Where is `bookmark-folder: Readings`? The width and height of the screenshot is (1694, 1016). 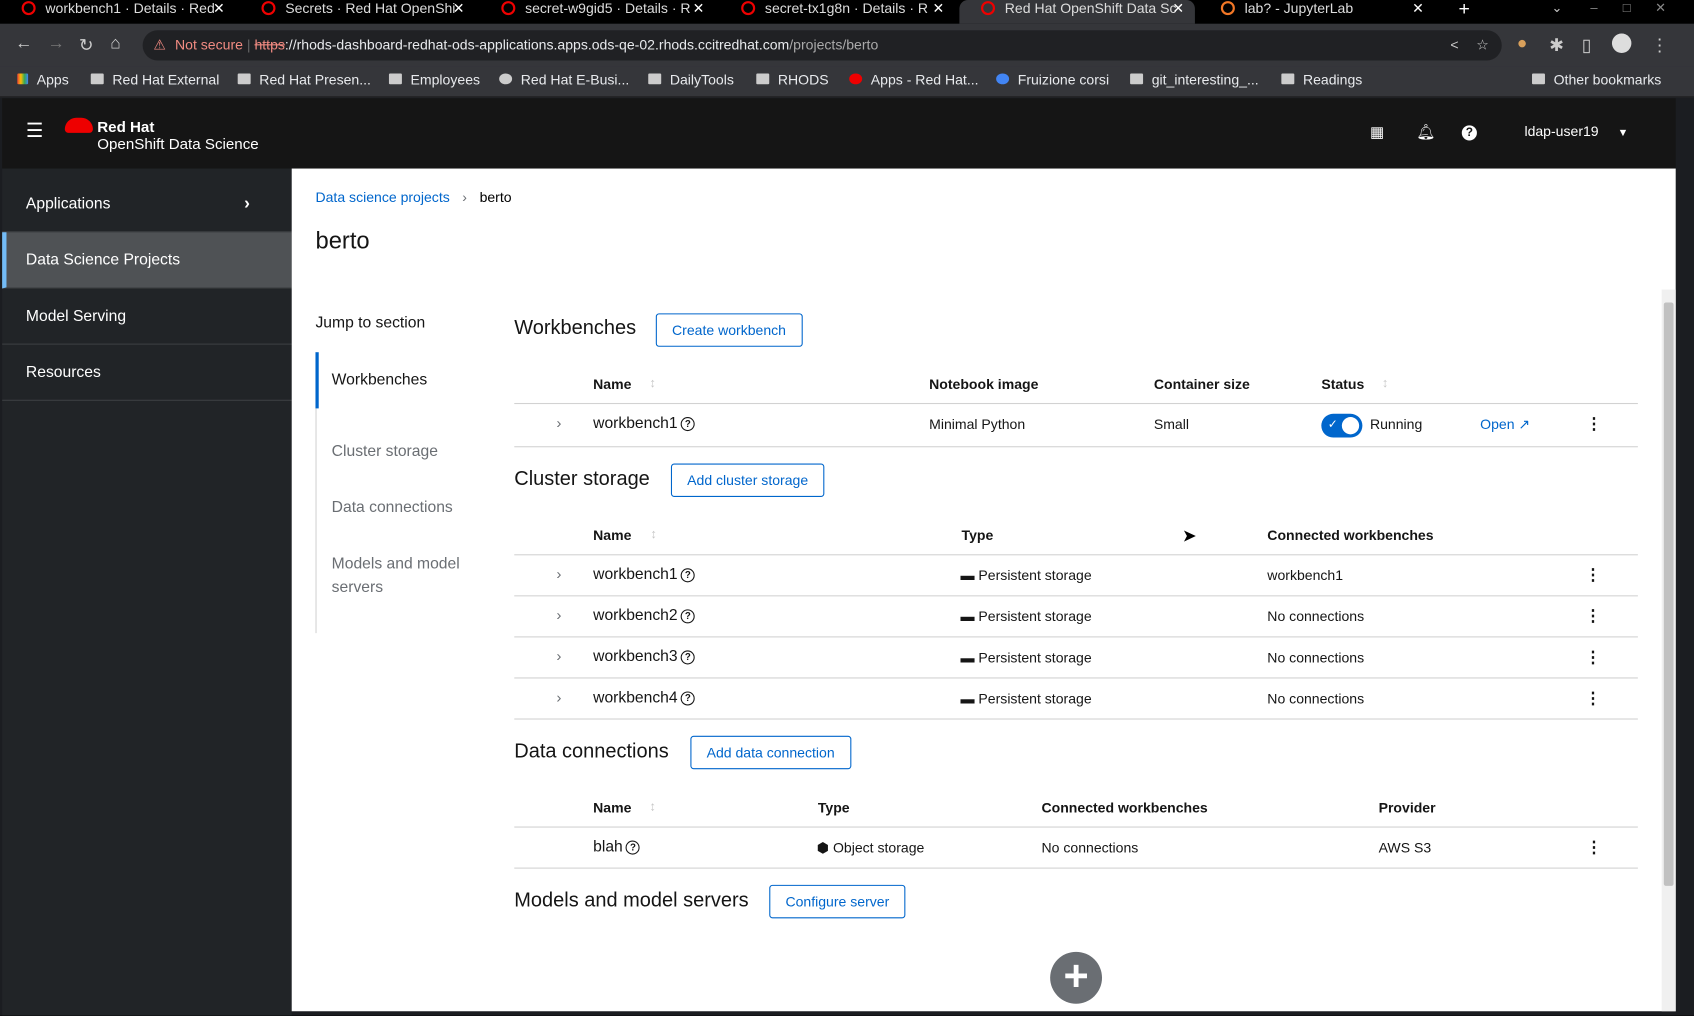
bookmark-folder: Readings is located at coordinates (1321, 79).